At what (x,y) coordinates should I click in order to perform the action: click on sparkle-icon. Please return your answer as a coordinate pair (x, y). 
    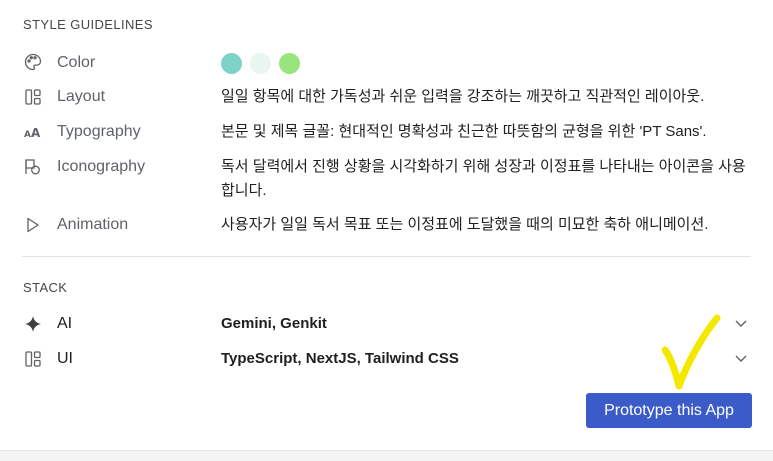
    Looking at the image, I should click on (33, 324).